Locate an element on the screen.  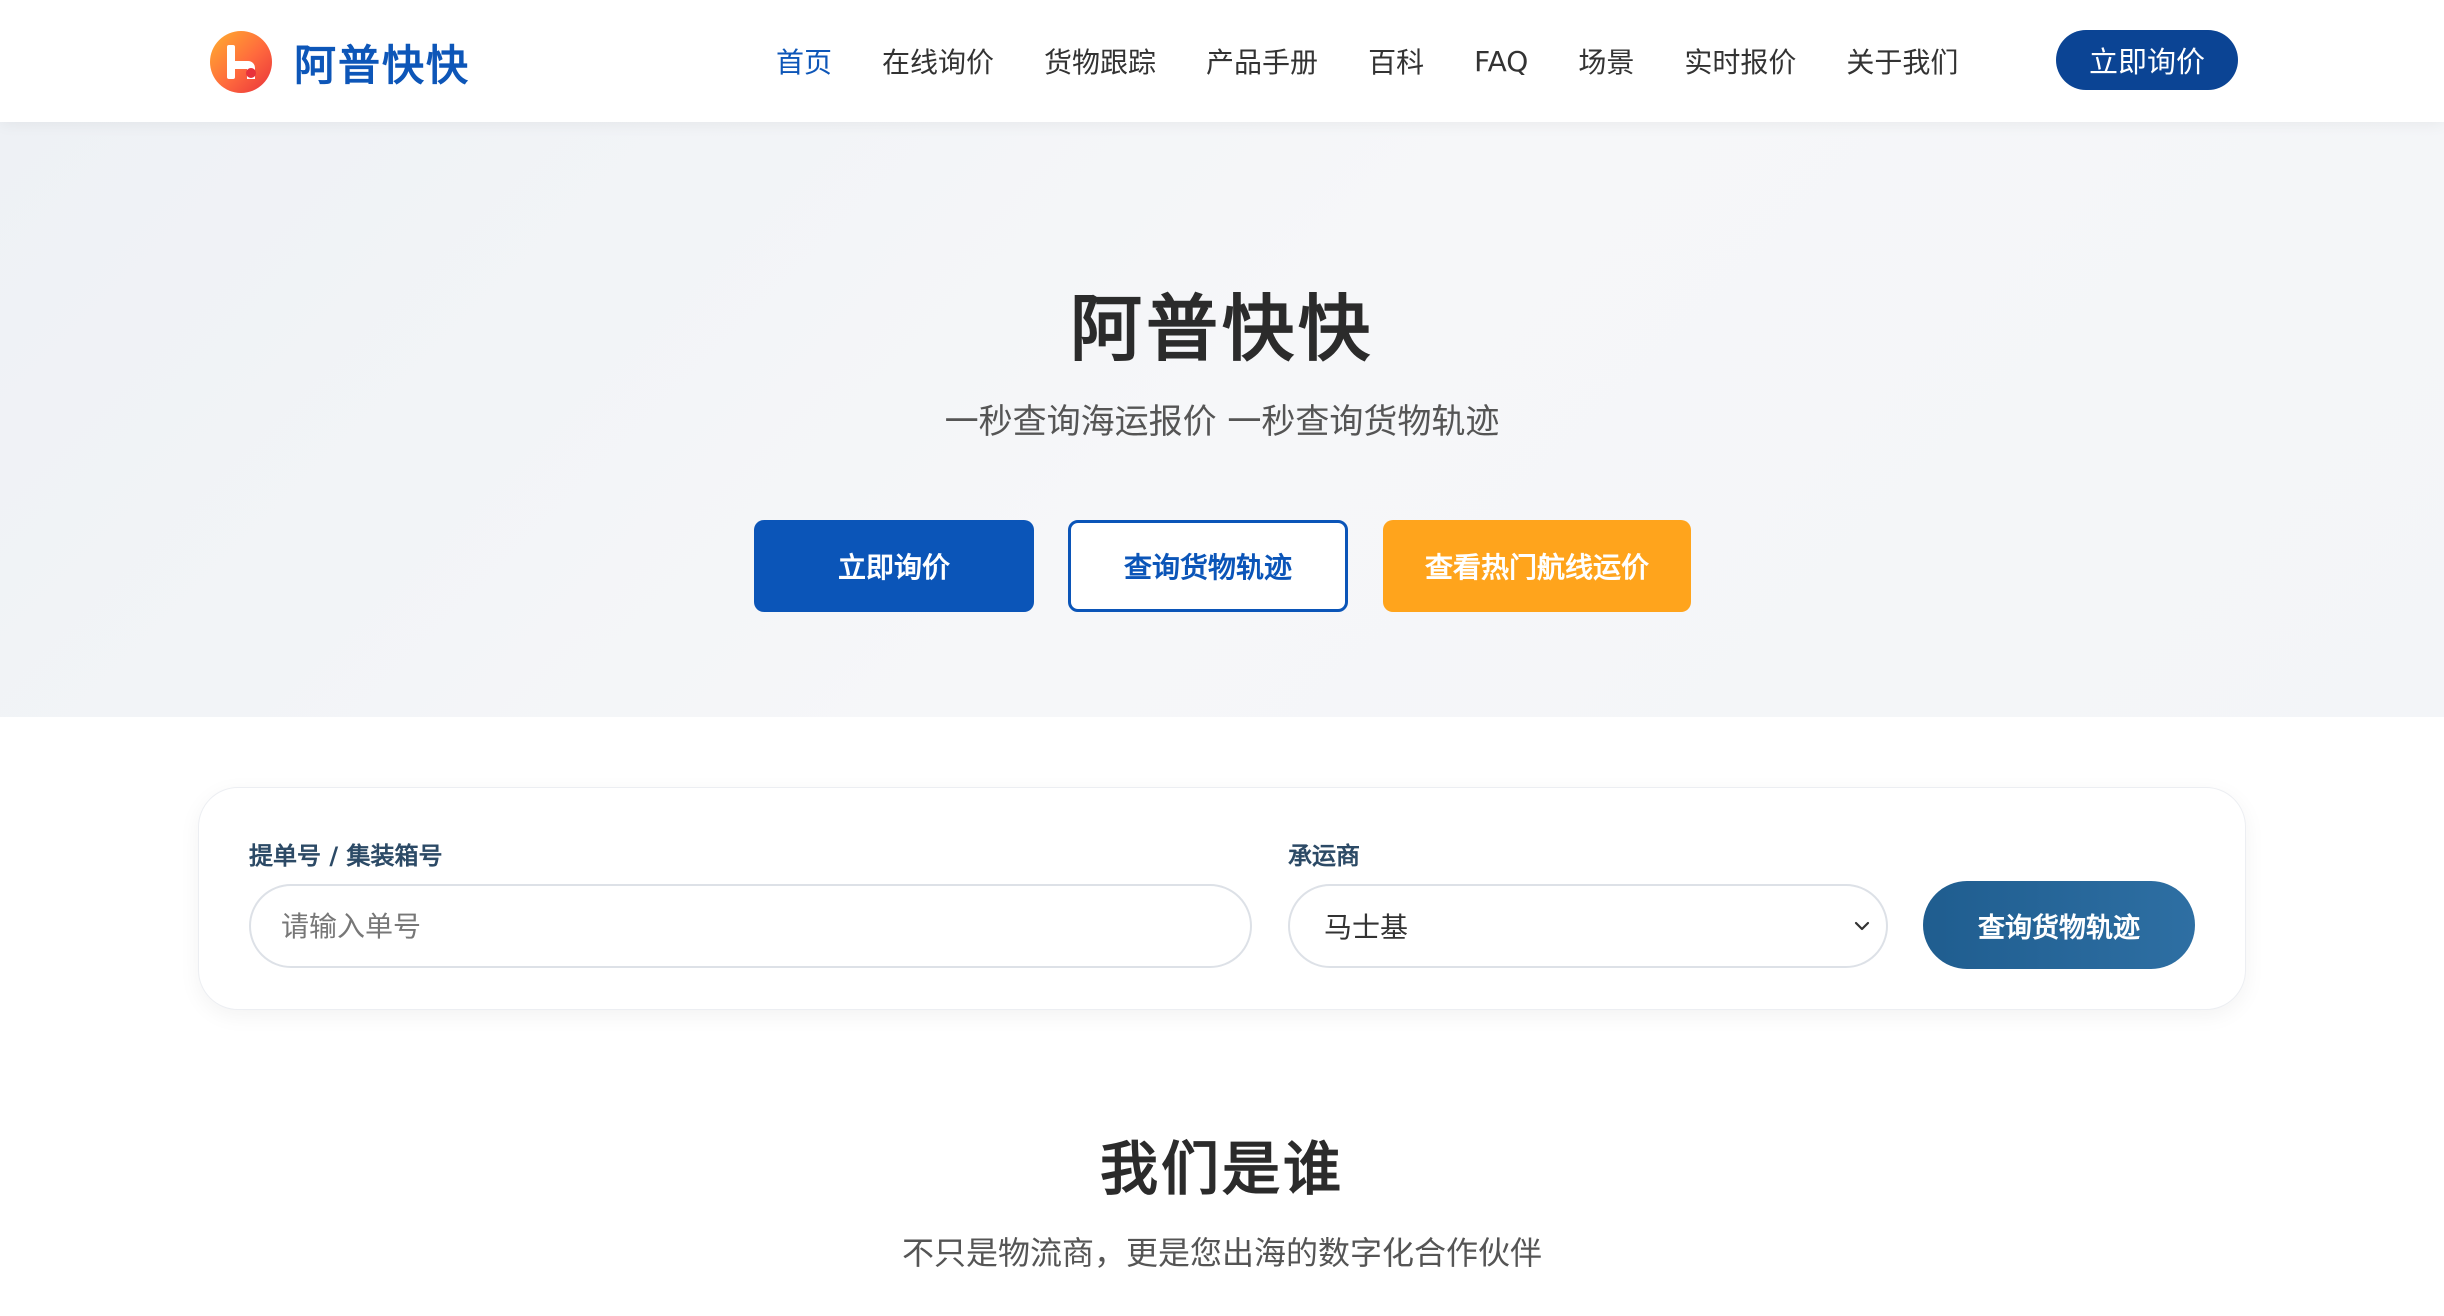
nav-item-online-quote: 在线询价 is located at coordinates (938, 61).